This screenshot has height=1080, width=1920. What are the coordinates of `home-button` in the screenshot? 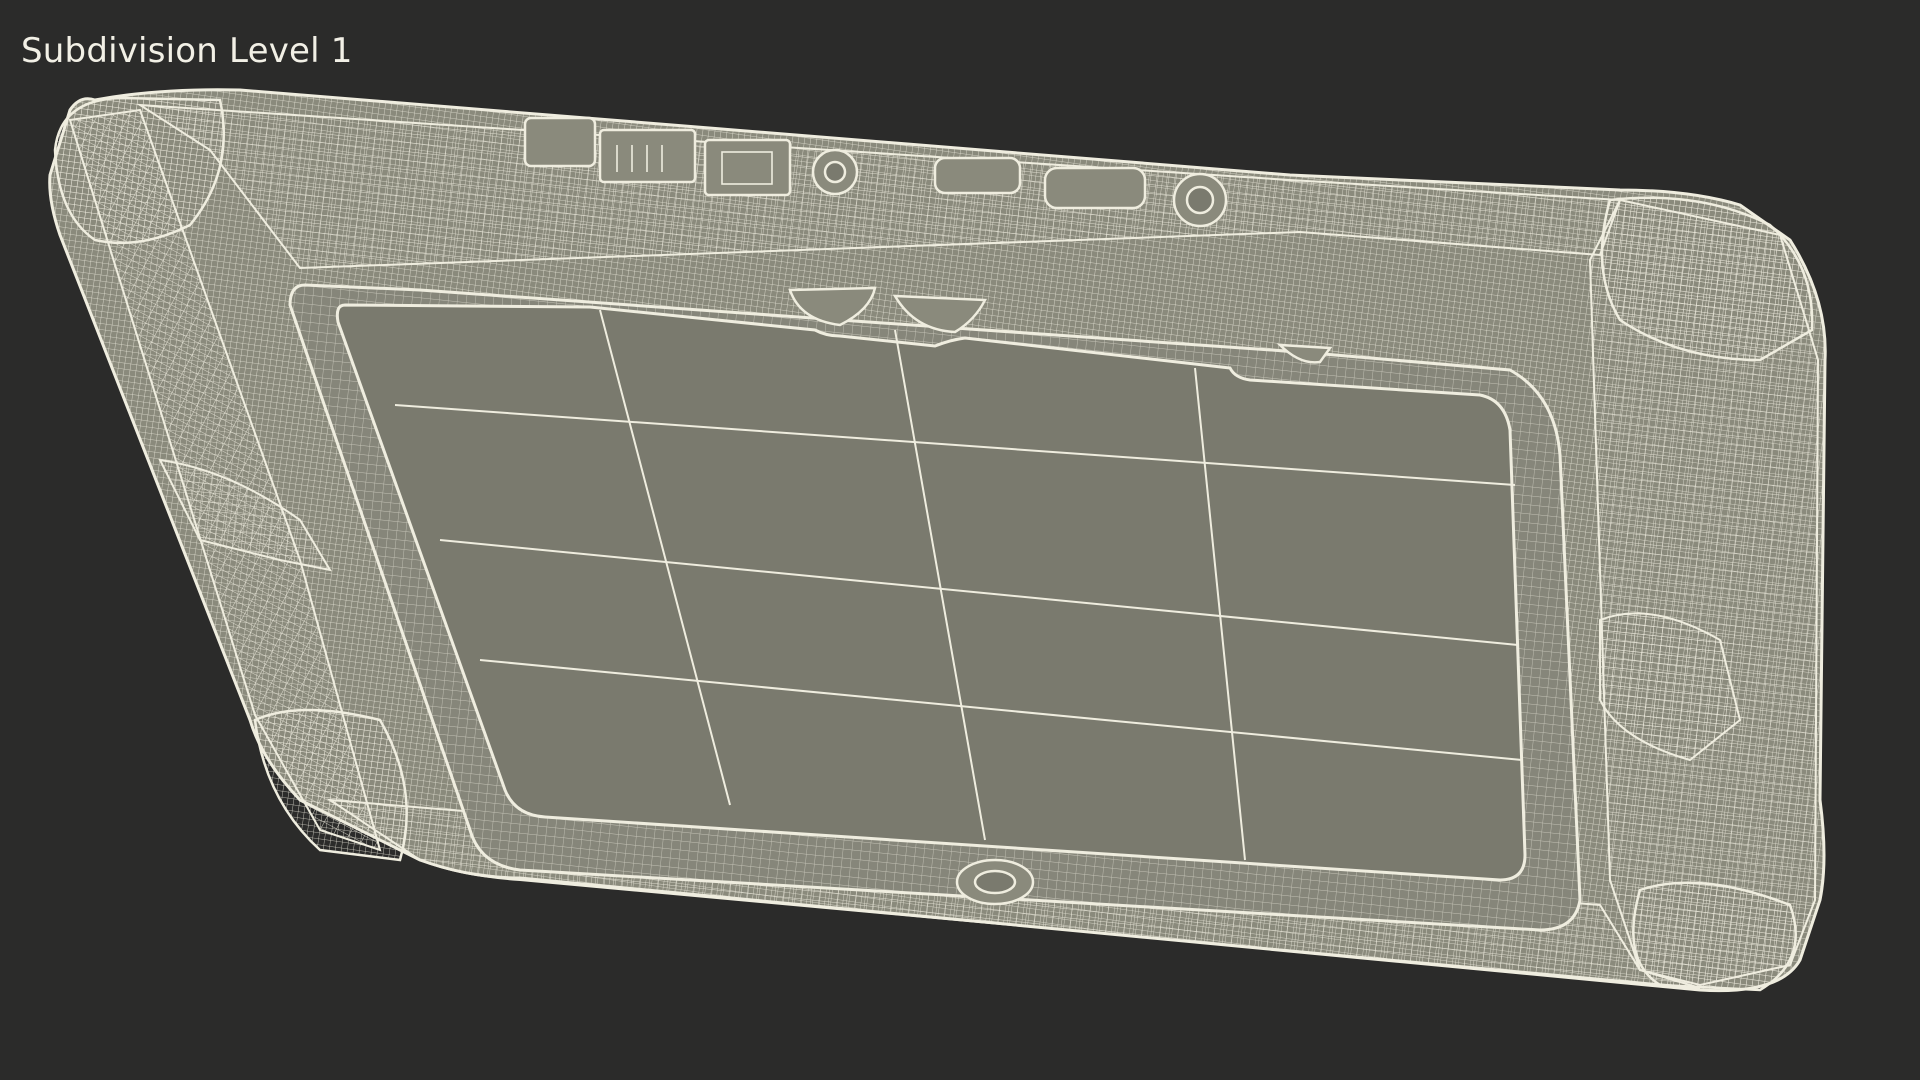 It's located at (995, 882).